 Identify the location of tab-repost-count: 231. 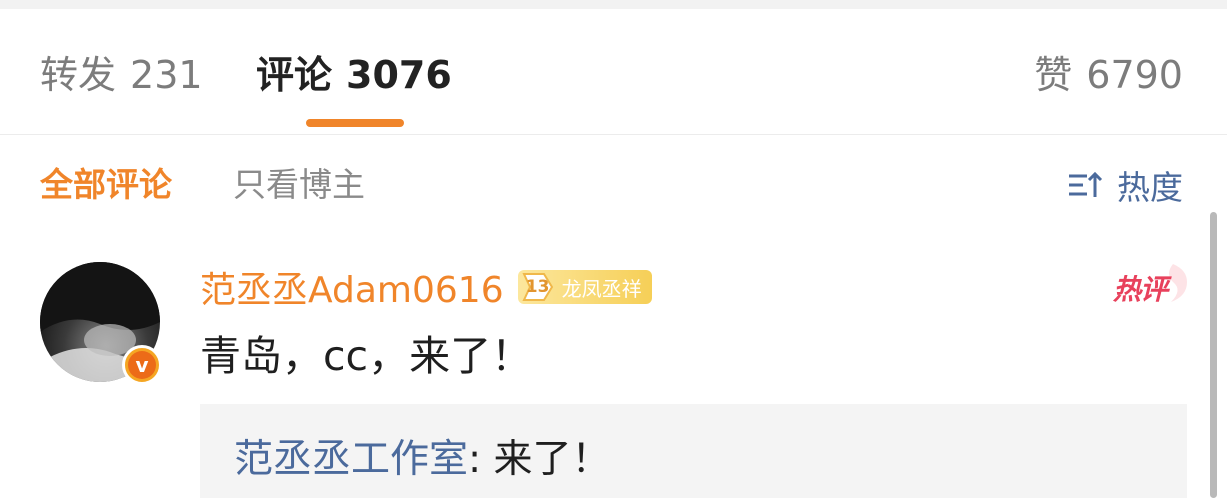
(166, 75).